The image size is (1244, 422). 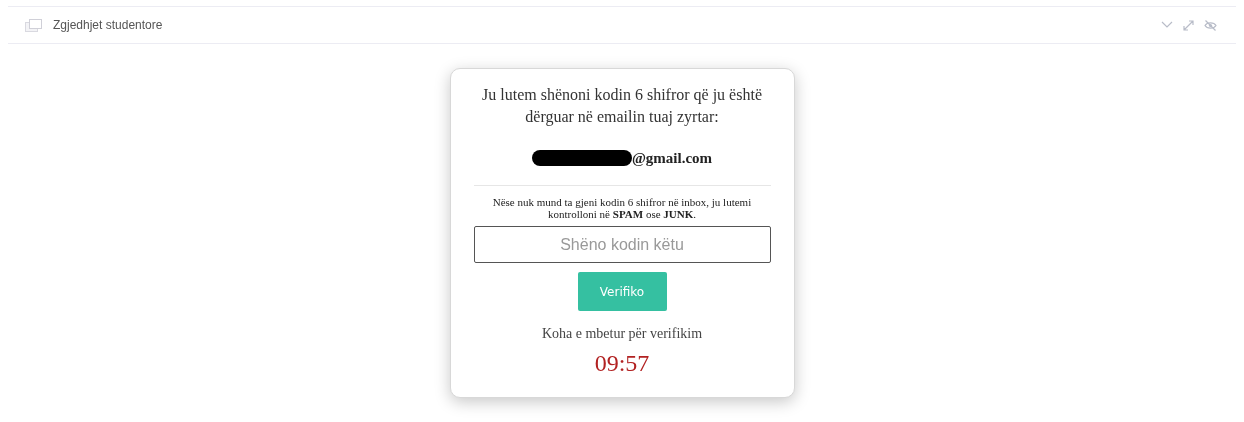 I want to click on panel-title: Zgjedhjet studentore, so click(x=108, y=25).